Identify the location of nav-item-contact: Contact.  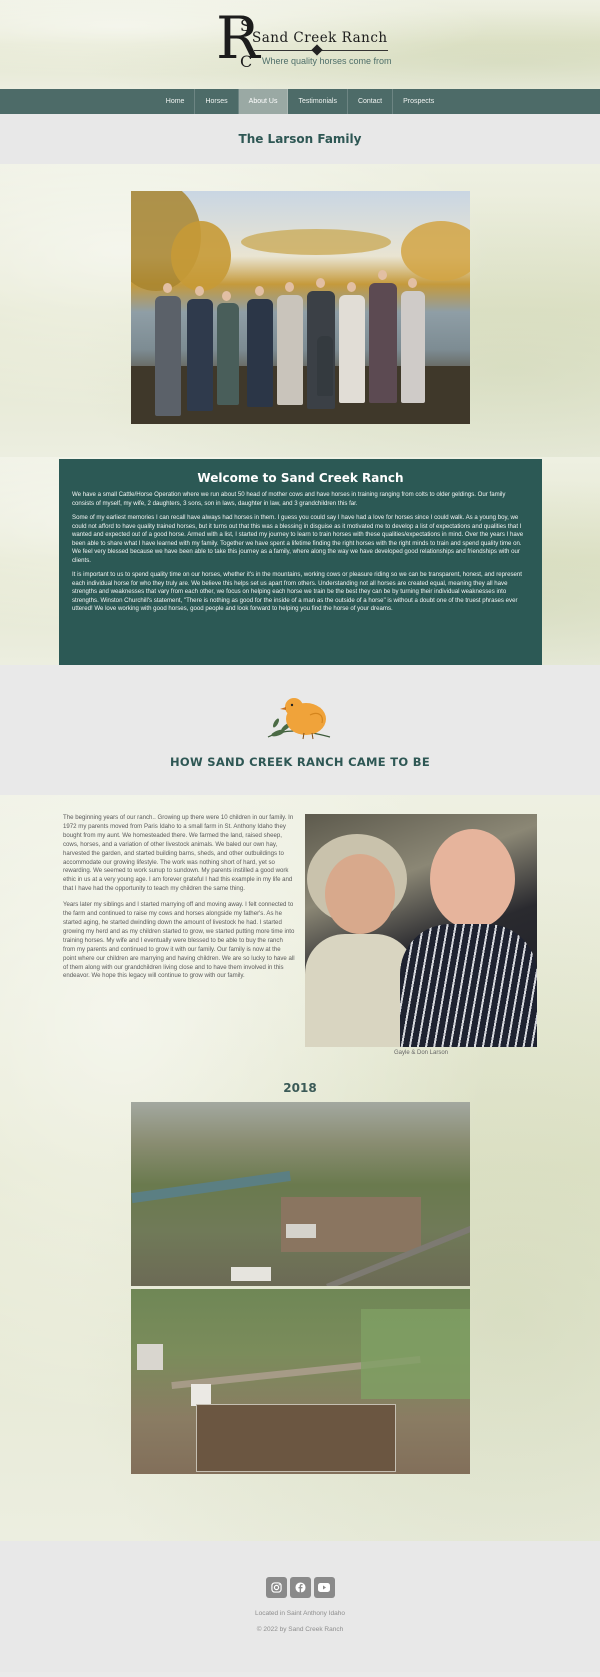
(371, 101).